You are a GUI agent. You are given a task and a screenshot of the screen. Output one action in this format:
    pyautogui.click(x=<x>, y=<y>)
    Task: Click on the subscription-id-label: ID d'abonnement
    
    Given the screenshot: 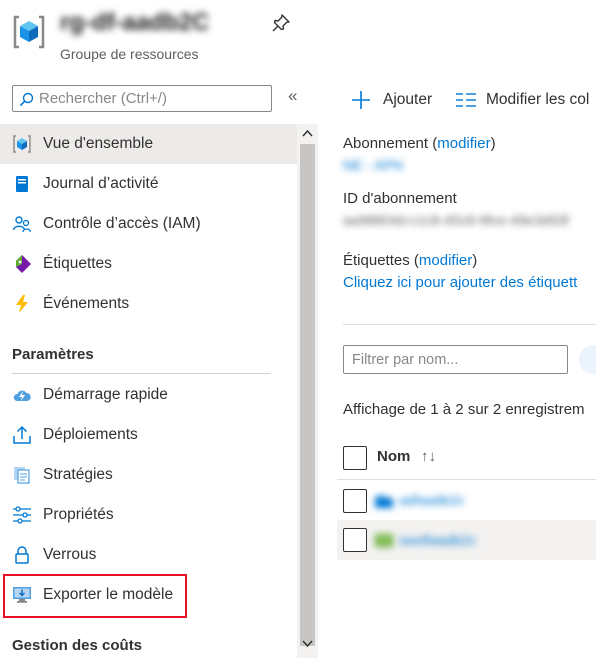 What is the action you would take?
    pyautogui.click(x=400, y=198)
    